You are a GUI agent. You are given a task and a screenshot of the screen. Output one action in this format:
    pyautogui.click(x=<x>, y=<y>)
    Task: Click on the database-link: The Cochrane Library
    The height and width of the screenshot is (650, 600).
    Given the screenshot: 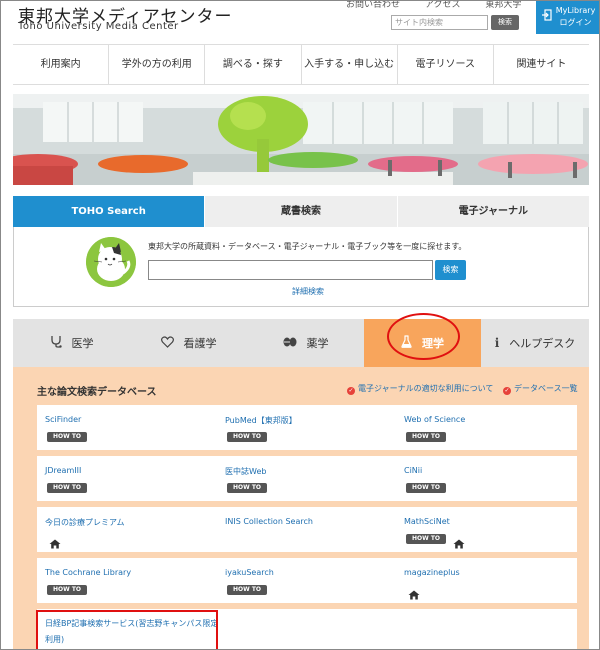 What is the action you would take?
    pyautogui.click(x=88, y=572)
    